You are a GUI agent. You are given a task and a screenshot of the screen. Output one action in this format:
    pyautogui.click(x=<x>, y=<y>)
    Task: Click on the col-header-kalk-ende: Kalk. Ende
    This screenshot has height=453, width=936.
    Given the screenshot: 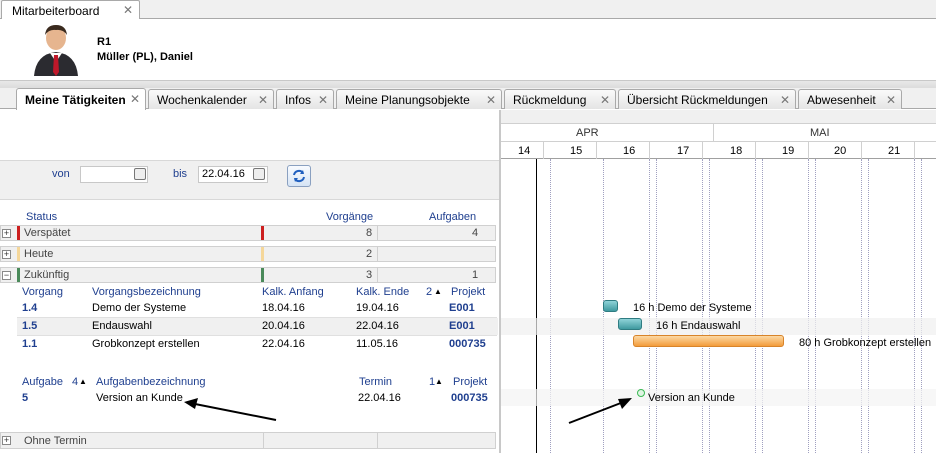 What is the action you would take?
    pyautogui.click(x=382, y=292)
    